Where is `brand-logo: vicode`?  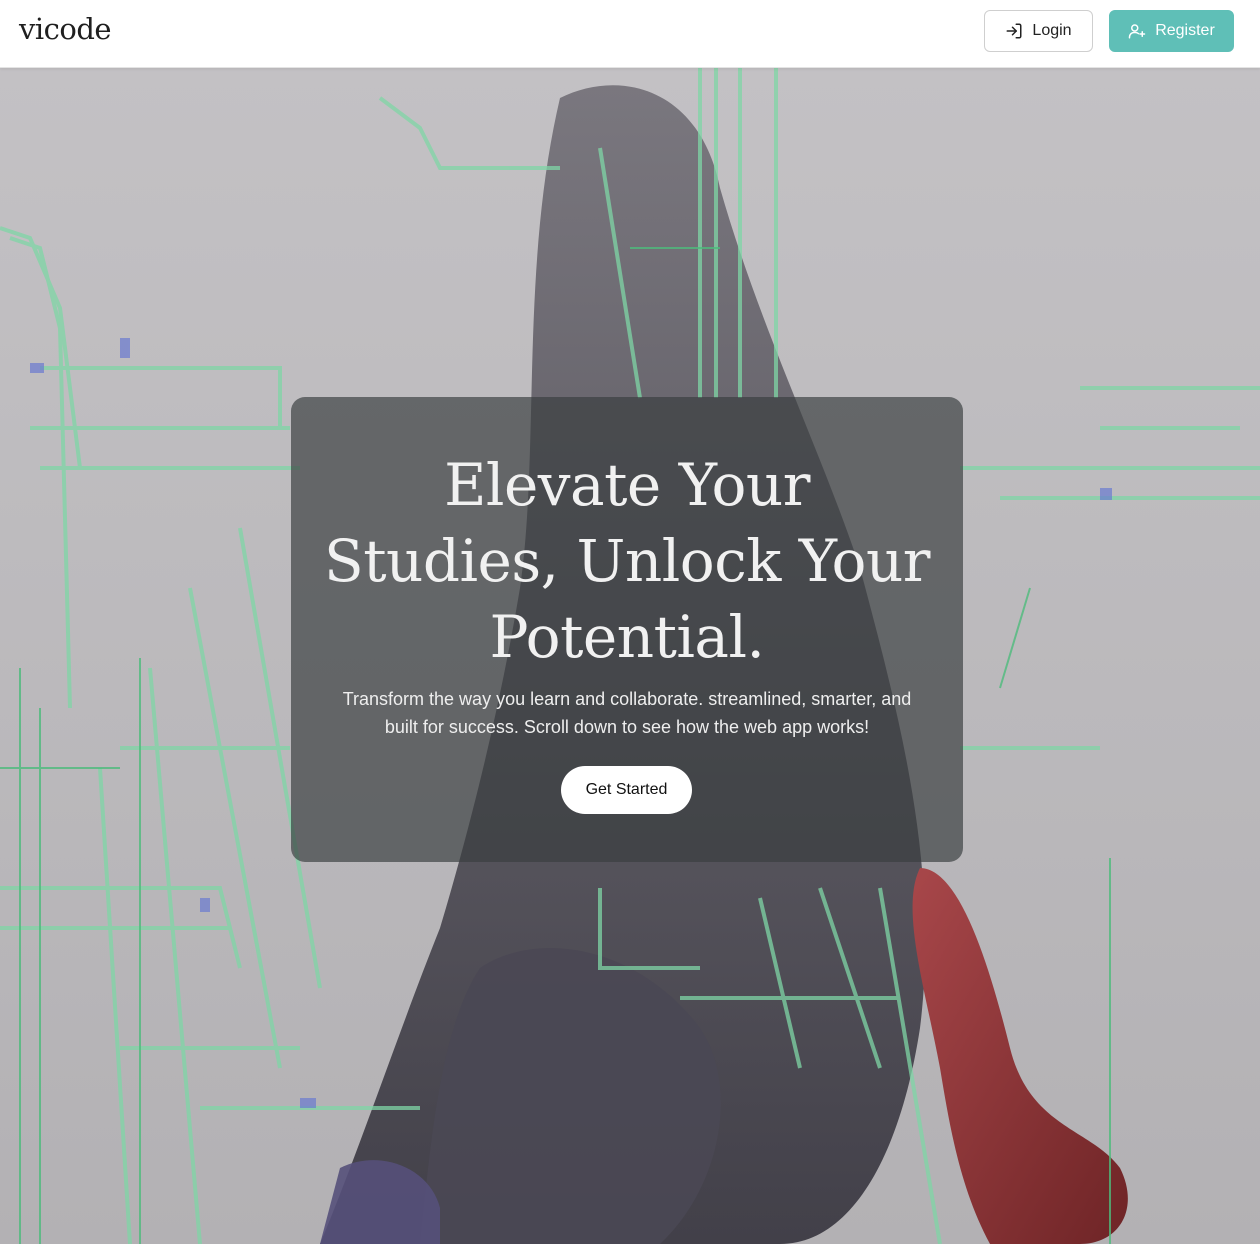 brand-logo: vicode is located at coordinates (65, 29).